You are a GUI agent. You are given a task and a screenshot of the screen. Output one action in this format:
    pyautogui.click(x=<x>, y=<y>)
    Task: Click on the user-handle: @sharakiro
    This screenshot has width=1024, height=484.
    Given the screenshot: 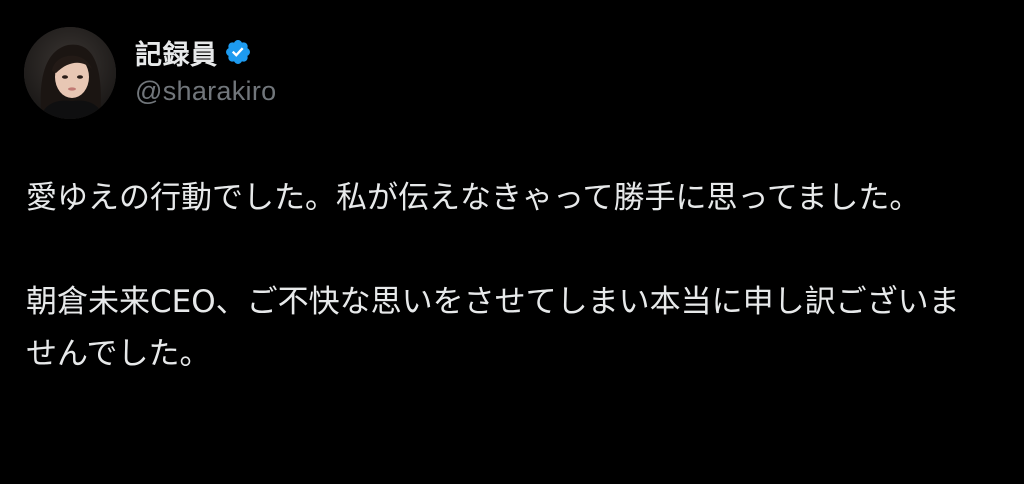 What is the action you would take?
    pyautogui.click(x=205, y=91)
    